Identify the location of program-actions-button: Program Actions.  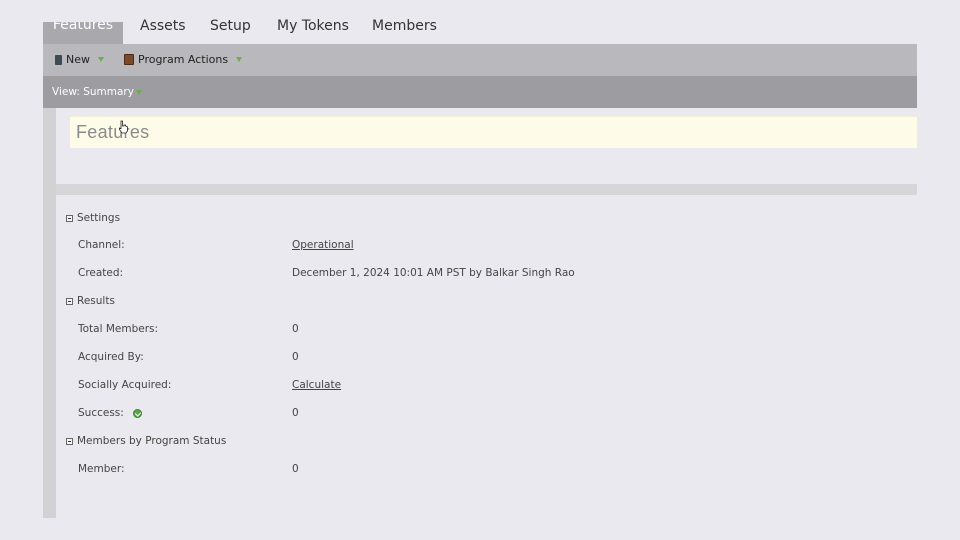
(183, 59).